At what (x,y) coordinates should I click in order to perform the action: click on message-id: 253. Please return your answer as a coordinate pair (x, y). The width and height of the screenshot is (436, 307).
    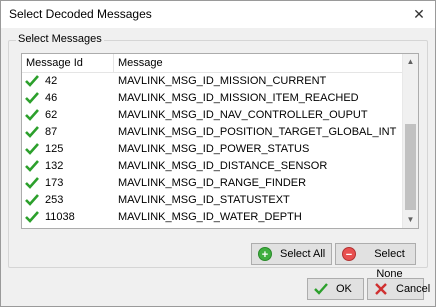
    Looking at the image, I should click on (54, 200).